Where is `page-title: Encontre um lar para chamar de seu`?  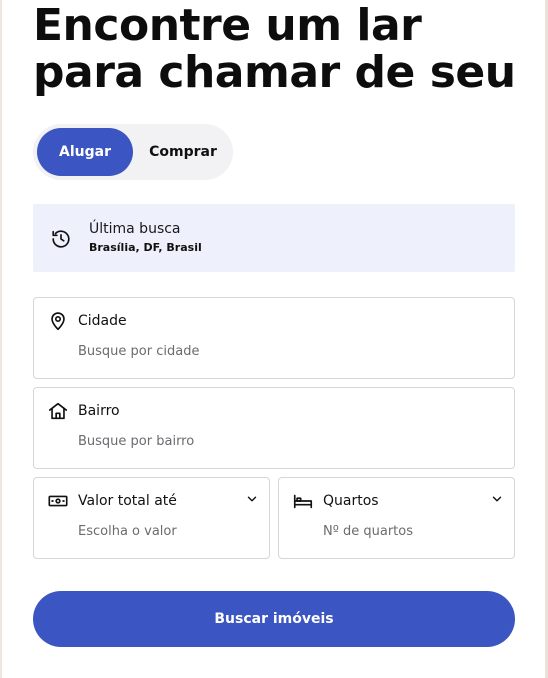 page-title: Encontre um lar para chamar de seu is located at coordinates (274, 49).